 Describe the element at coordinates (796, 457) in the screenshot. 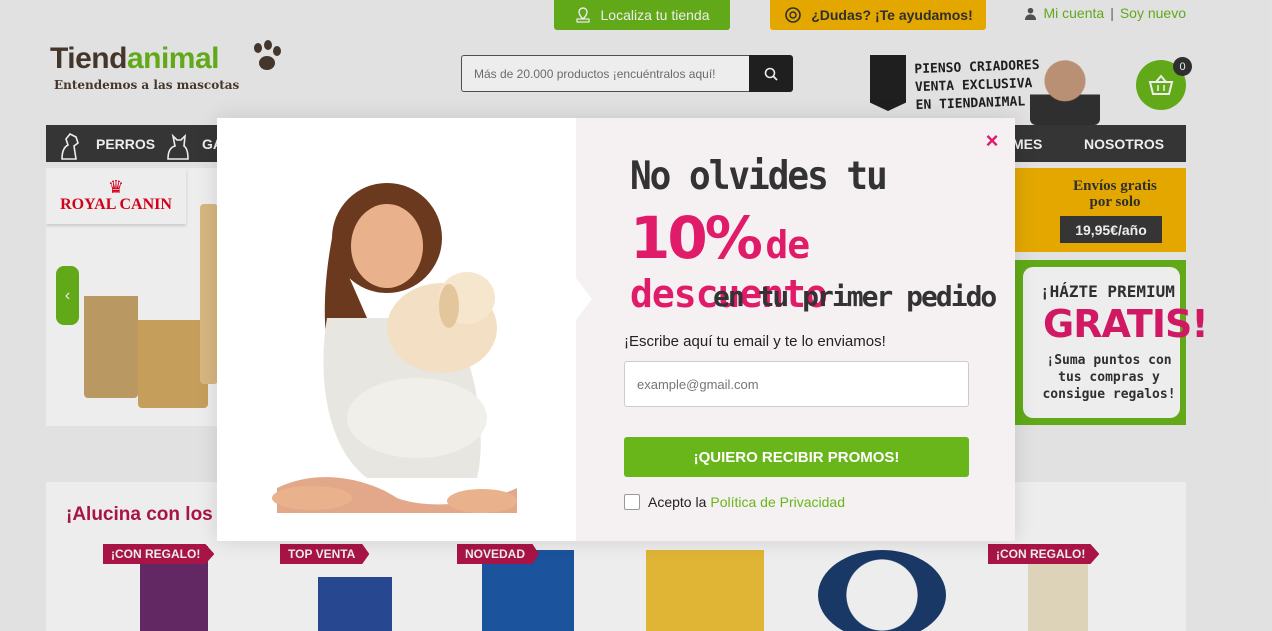

I see `subscribe-button: ¡QUIERO RECIBIR PROMOS!` at that location.